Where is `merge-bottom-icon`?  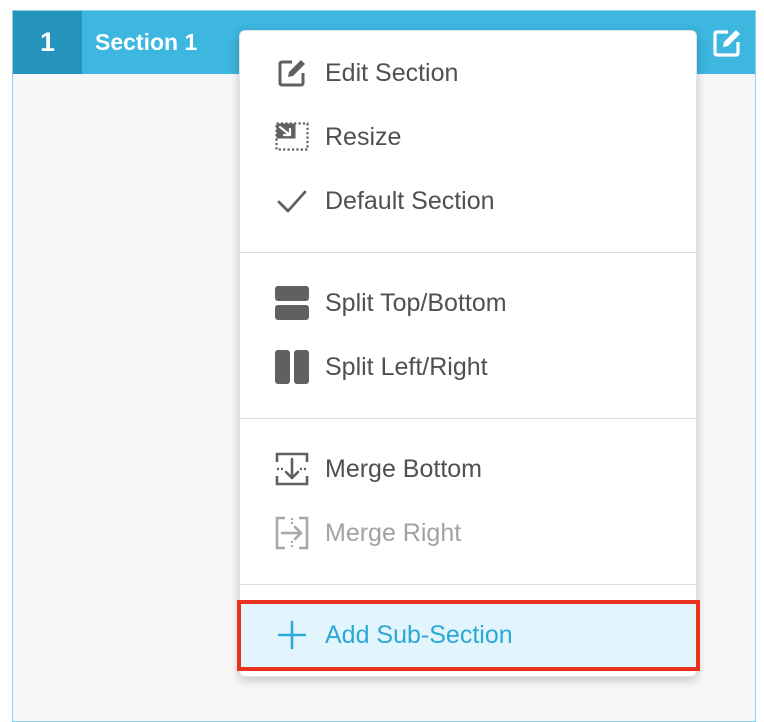 merge-bottom-icon is located at coordinates (292, 469).